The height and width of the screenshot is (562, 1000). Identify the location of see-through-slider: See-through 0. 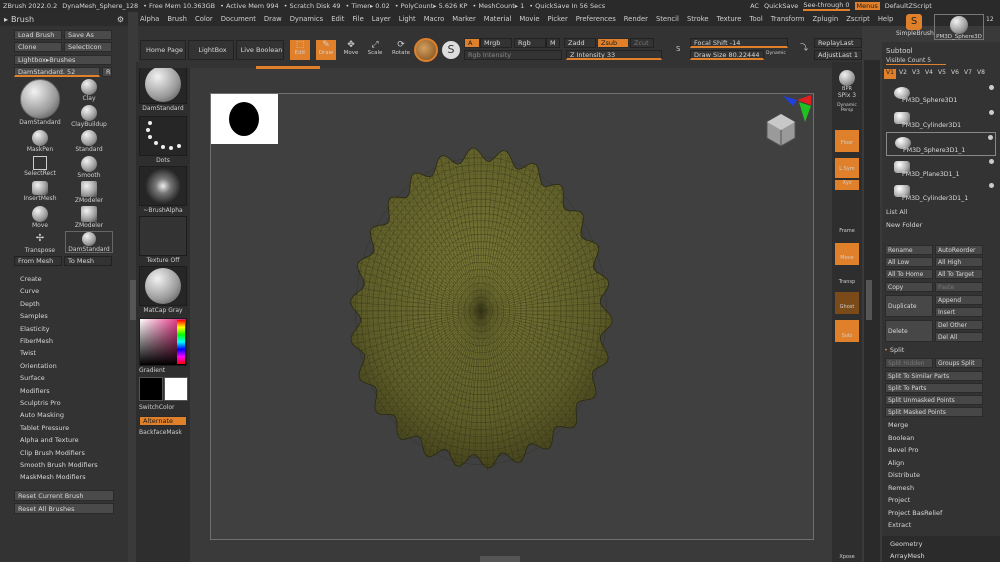
(826, 6).